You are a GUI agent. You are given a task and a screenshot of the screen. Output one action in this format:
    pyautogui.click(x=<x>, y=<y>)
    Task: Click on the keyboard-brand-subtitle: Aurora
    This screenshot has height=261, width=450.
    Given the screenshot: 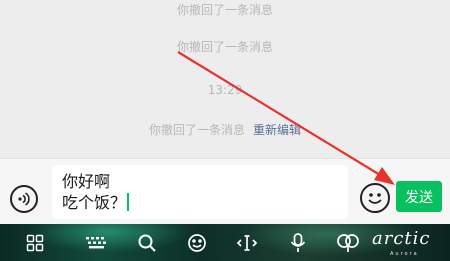 What is the action you would take?
    pyautogui.click(x=404, y=254)
    